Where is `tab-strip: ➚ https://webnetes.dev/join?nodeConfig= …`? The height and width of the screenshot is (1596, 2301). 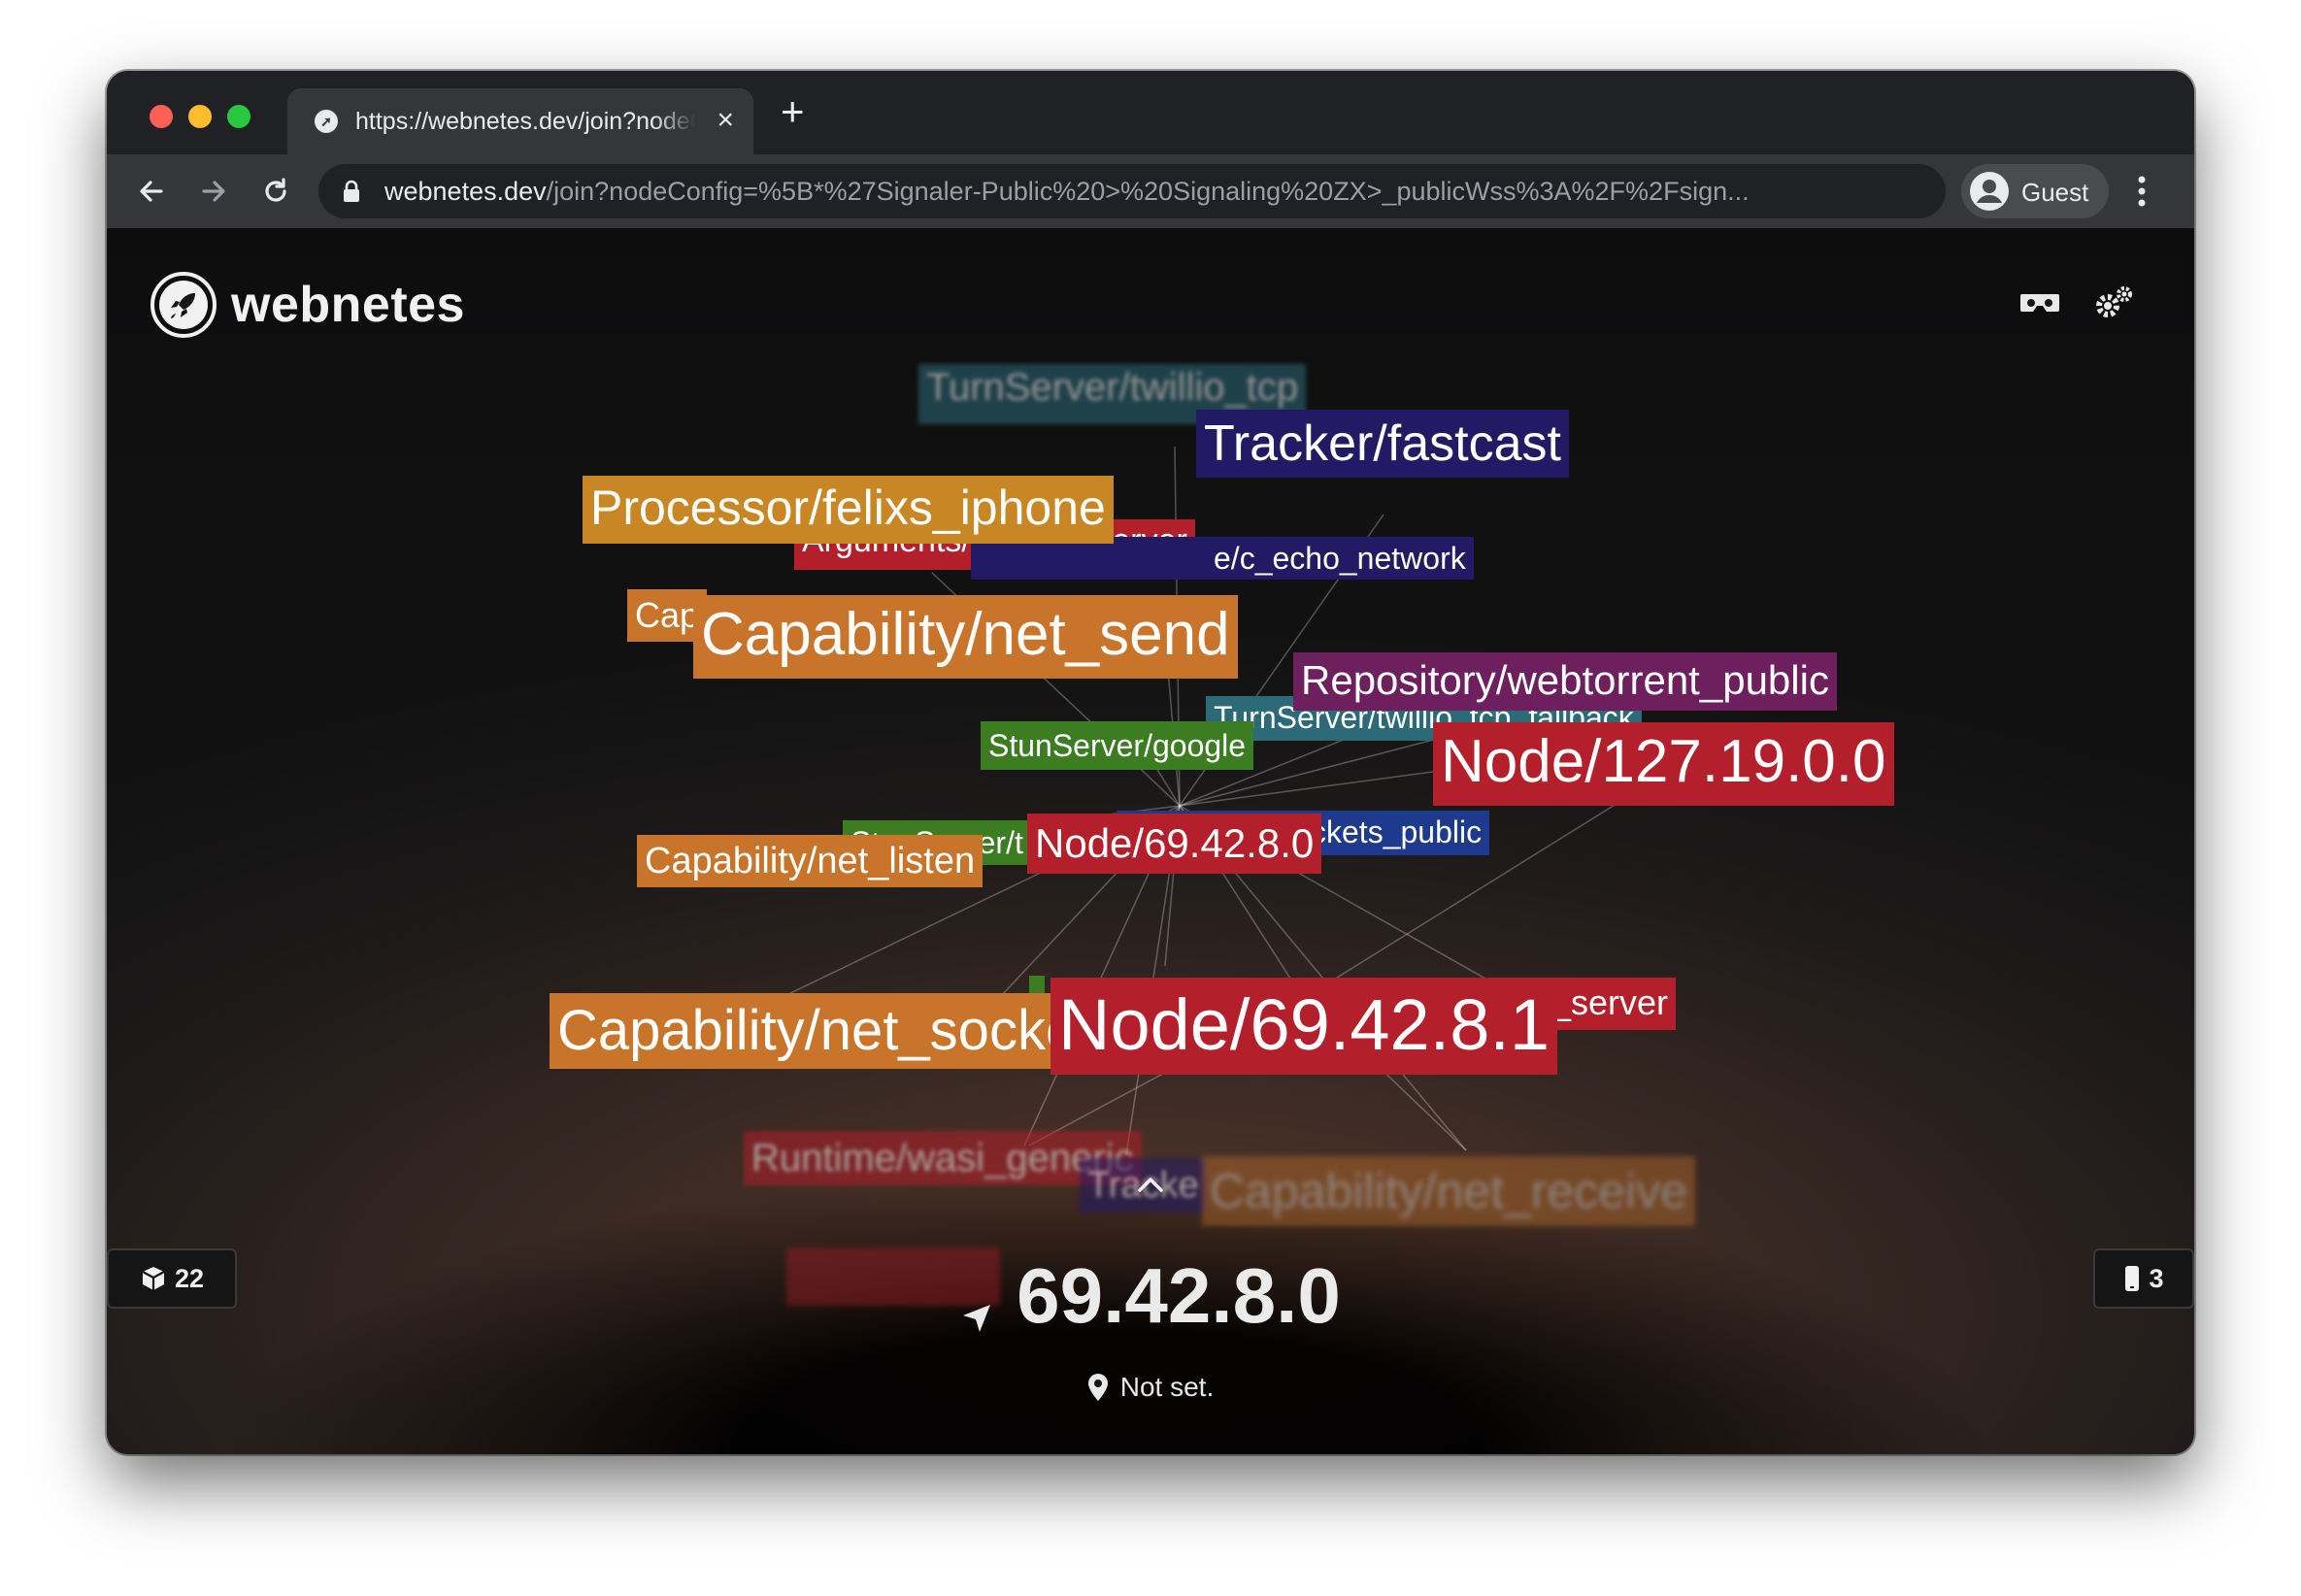
tab-strip: ➚ https://webnetes.dev/join?nodeConfig= … is located at coordinates (1151, 113).